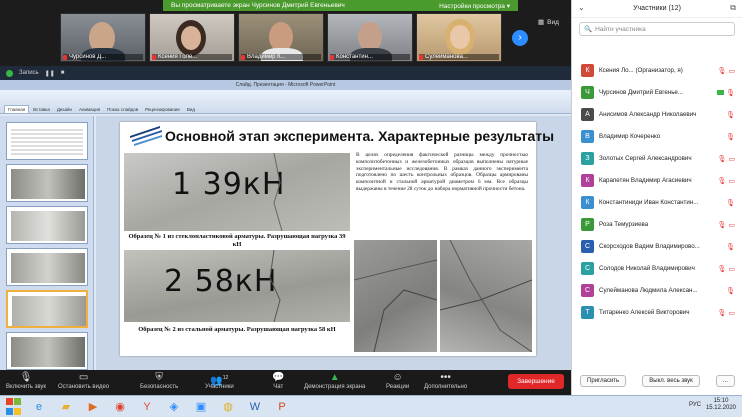 The width and height of the screenshot is (742, 417). What do you see at coordinates (66, 407) in the screenshot?
I see `folder-icon: ▰` at bounding box center [66, 407].